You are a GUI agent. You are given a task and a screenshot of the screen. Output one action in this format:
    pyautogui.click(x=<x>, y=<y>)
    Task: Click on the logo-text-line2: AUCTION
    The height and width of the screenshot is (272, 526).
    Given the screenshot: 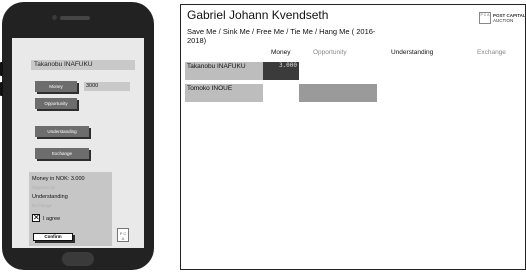 What is the action you would take?
    pyautogui.click(x=503, y=20)
    